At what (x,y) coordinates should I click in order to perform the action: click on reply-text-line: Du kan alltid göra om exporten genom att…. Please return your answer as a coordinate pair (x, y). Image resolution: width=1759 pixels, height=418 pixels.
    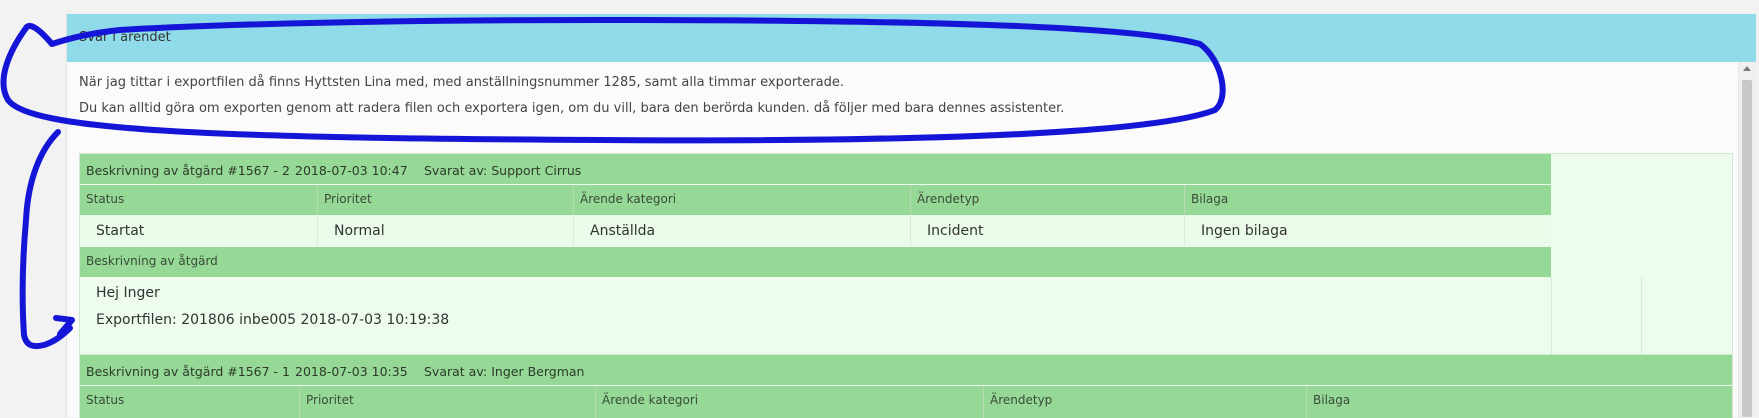
    Looking at the image, I should click on (572, 108).